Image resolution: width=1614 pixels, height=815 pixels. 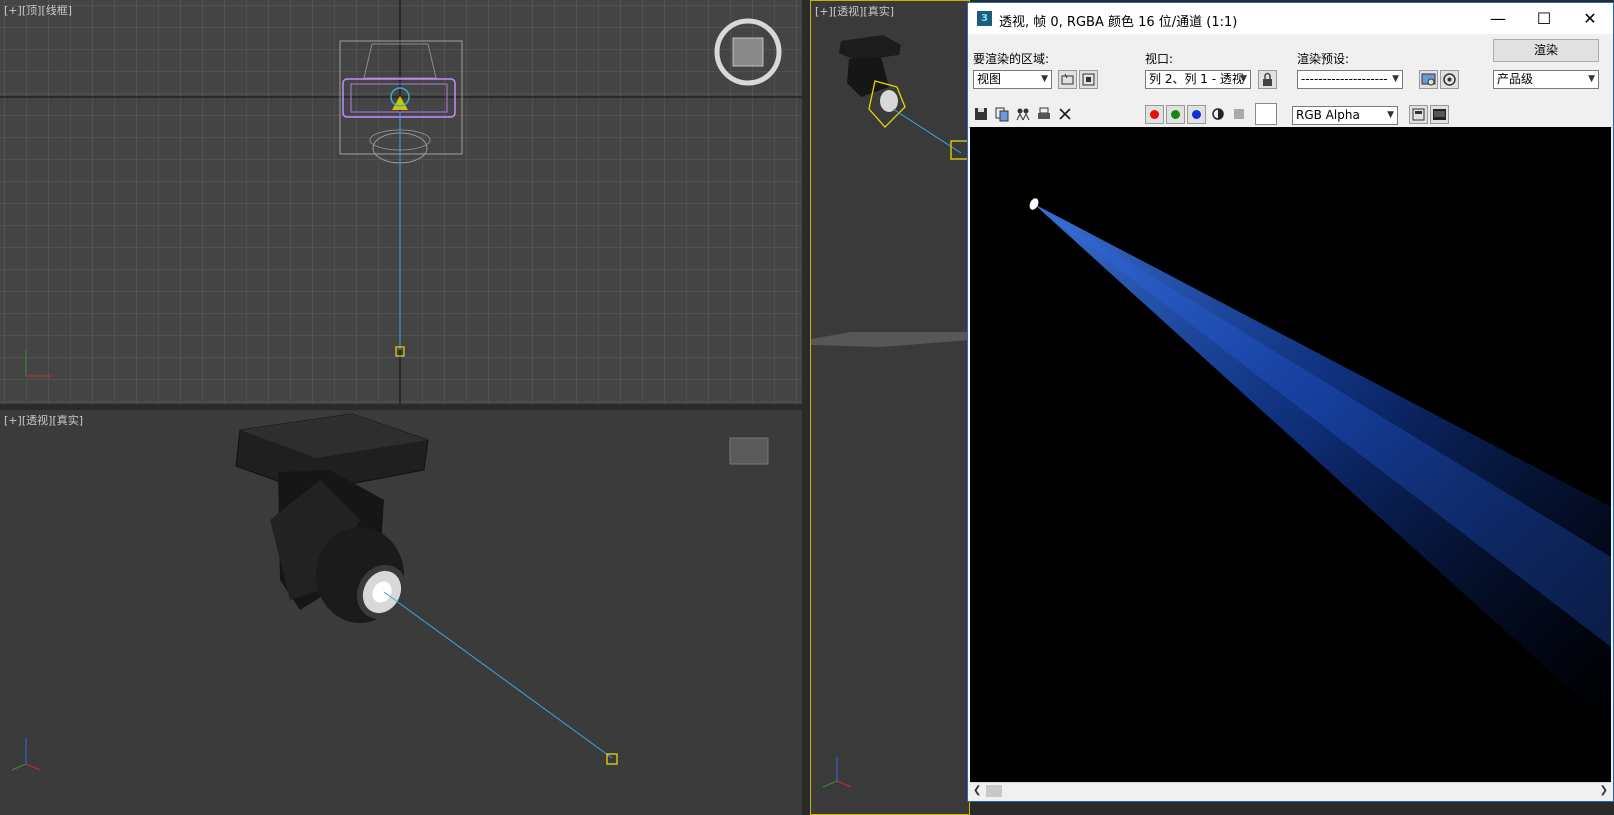 What do you see at coordinates (1546, 50) in the screenshot?
I see `render-button: 渲染` at bounding box center [1546, 50].